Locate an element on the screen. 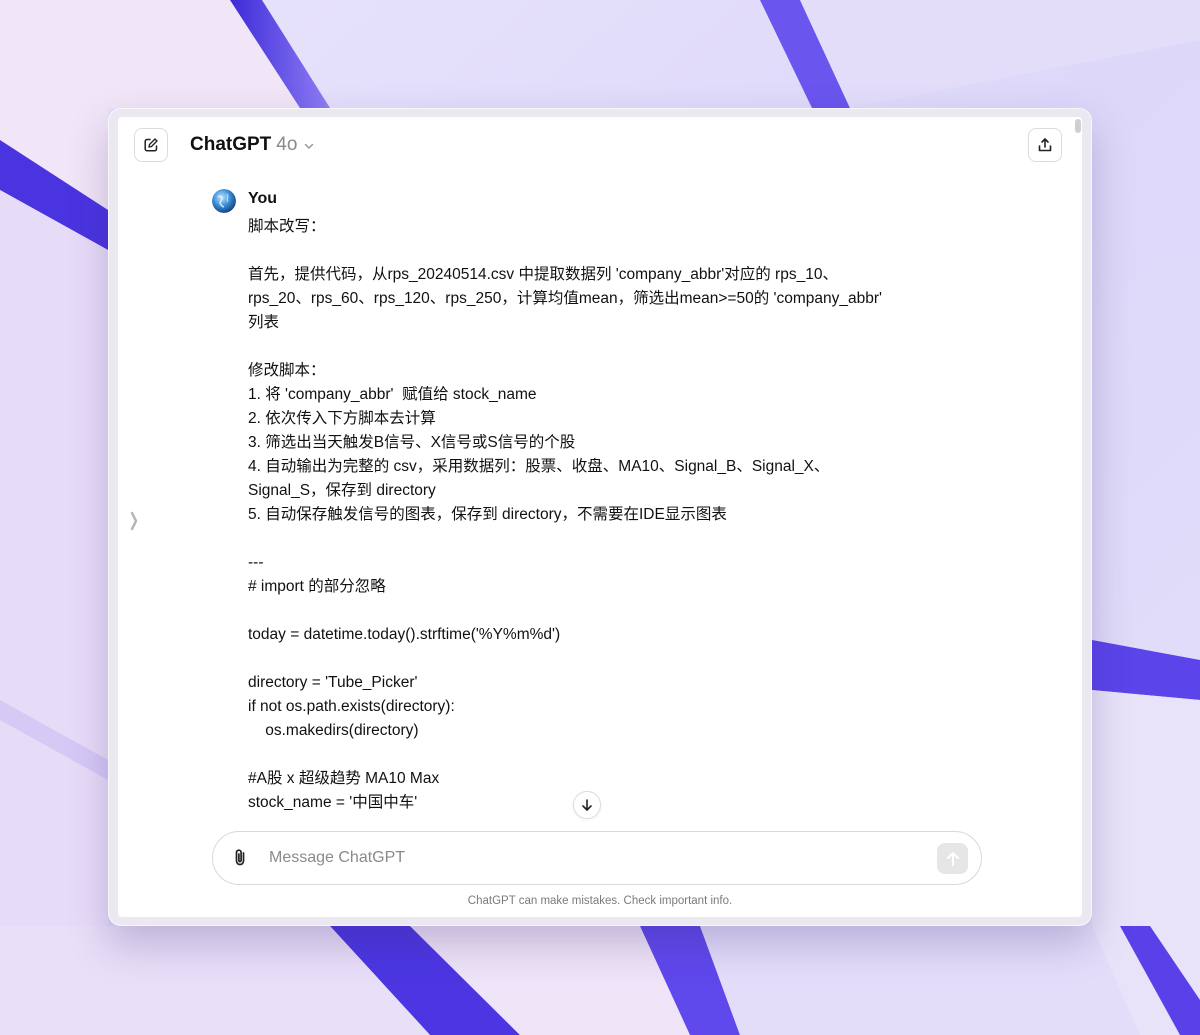 This screenshot has width=1200, height=1035. share-icon is located at coordinates (1045, 145).